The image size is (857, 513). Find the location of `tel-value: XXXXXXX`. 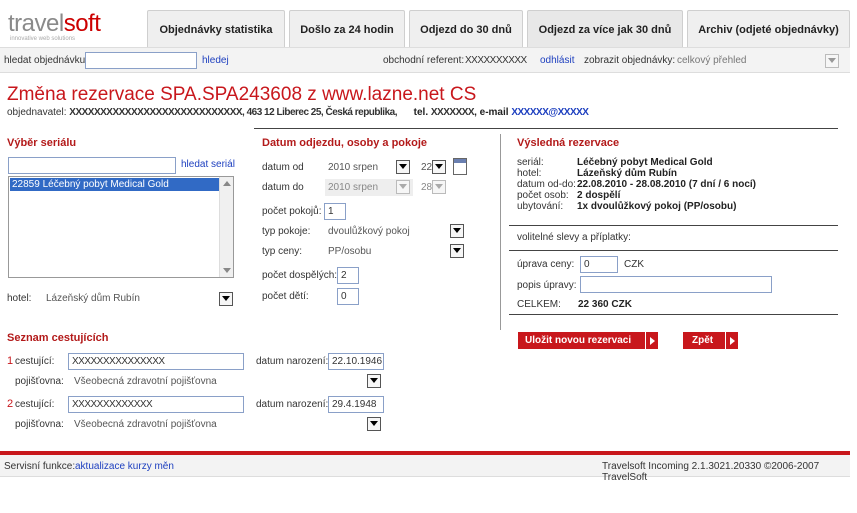

tel-value: XXXXXXX is located at coordinates (452, 112).